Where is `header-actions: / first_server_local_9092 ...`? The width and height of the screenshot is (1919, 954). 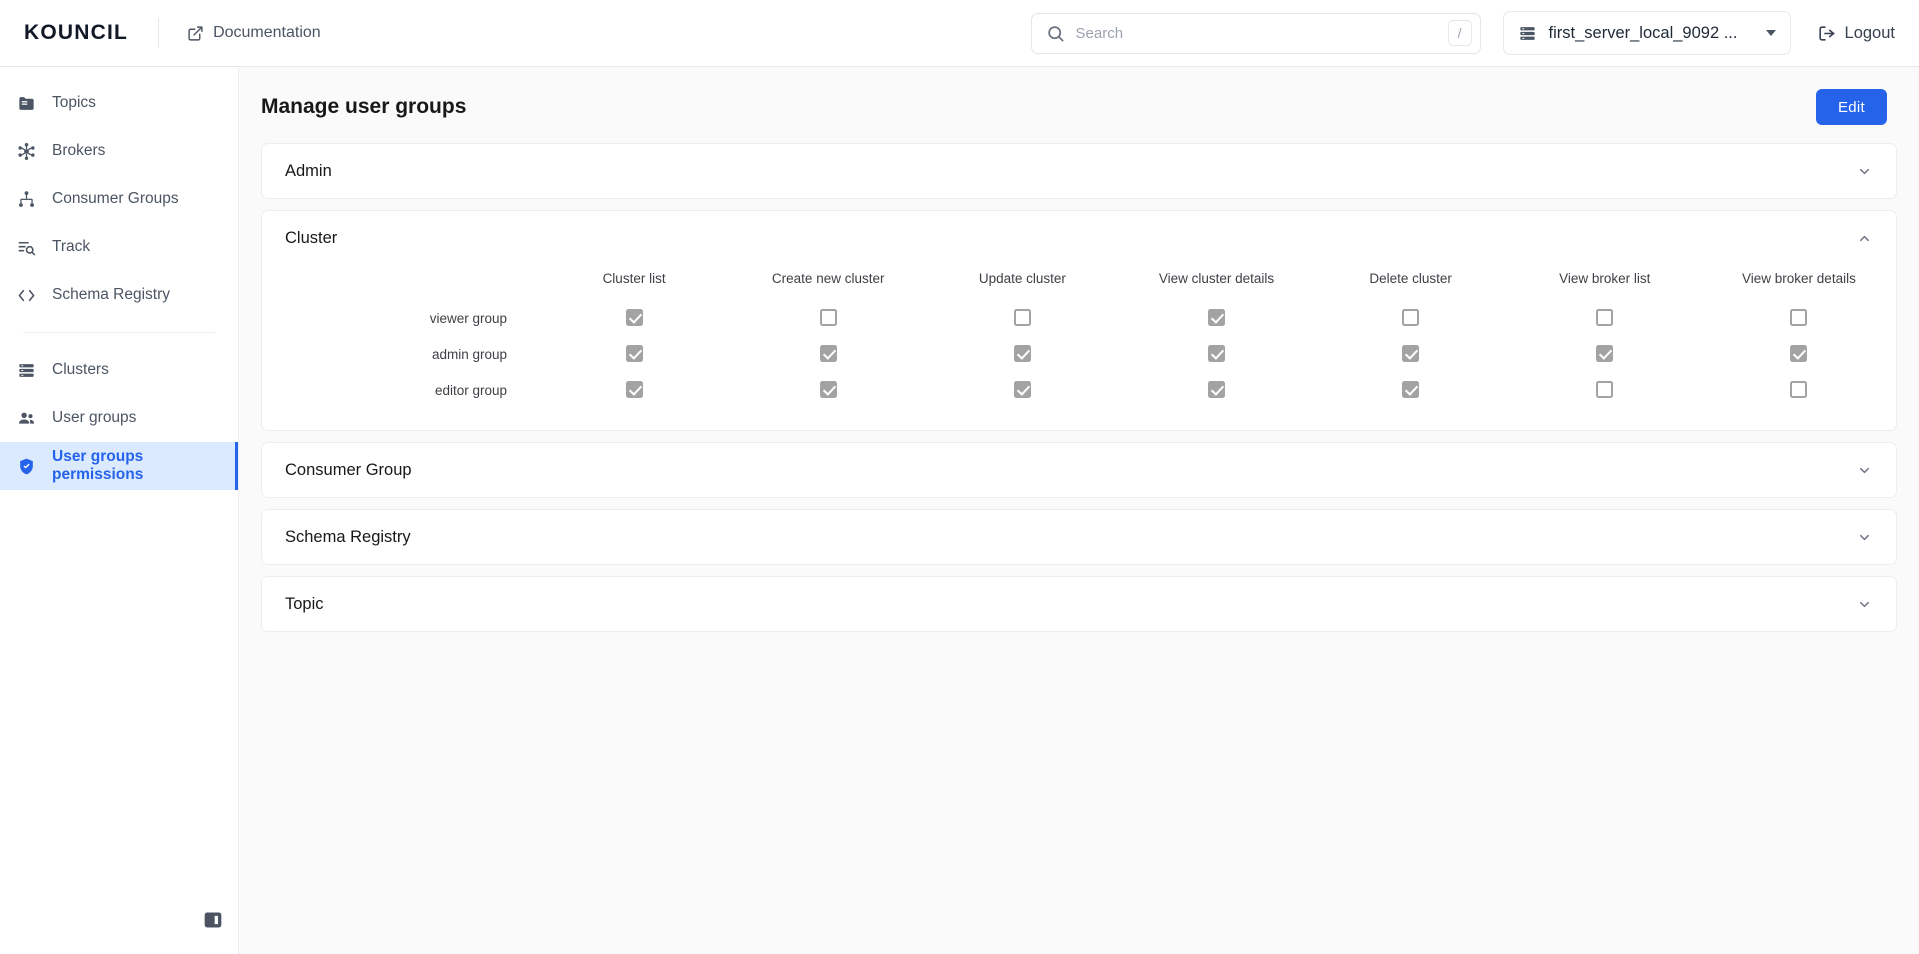 header-actions: / first_server_local_9092 ... is located at coordinates (1474, 33).